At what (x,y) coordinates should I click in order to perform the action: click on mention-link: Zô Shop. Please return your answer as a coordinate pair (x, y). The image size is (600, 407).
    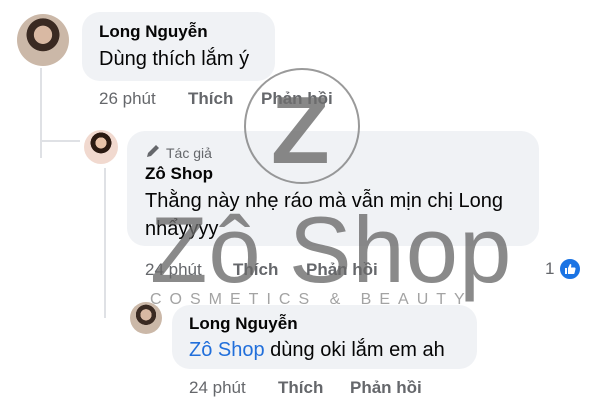
    Looking at the image, I should click on (227, 350).